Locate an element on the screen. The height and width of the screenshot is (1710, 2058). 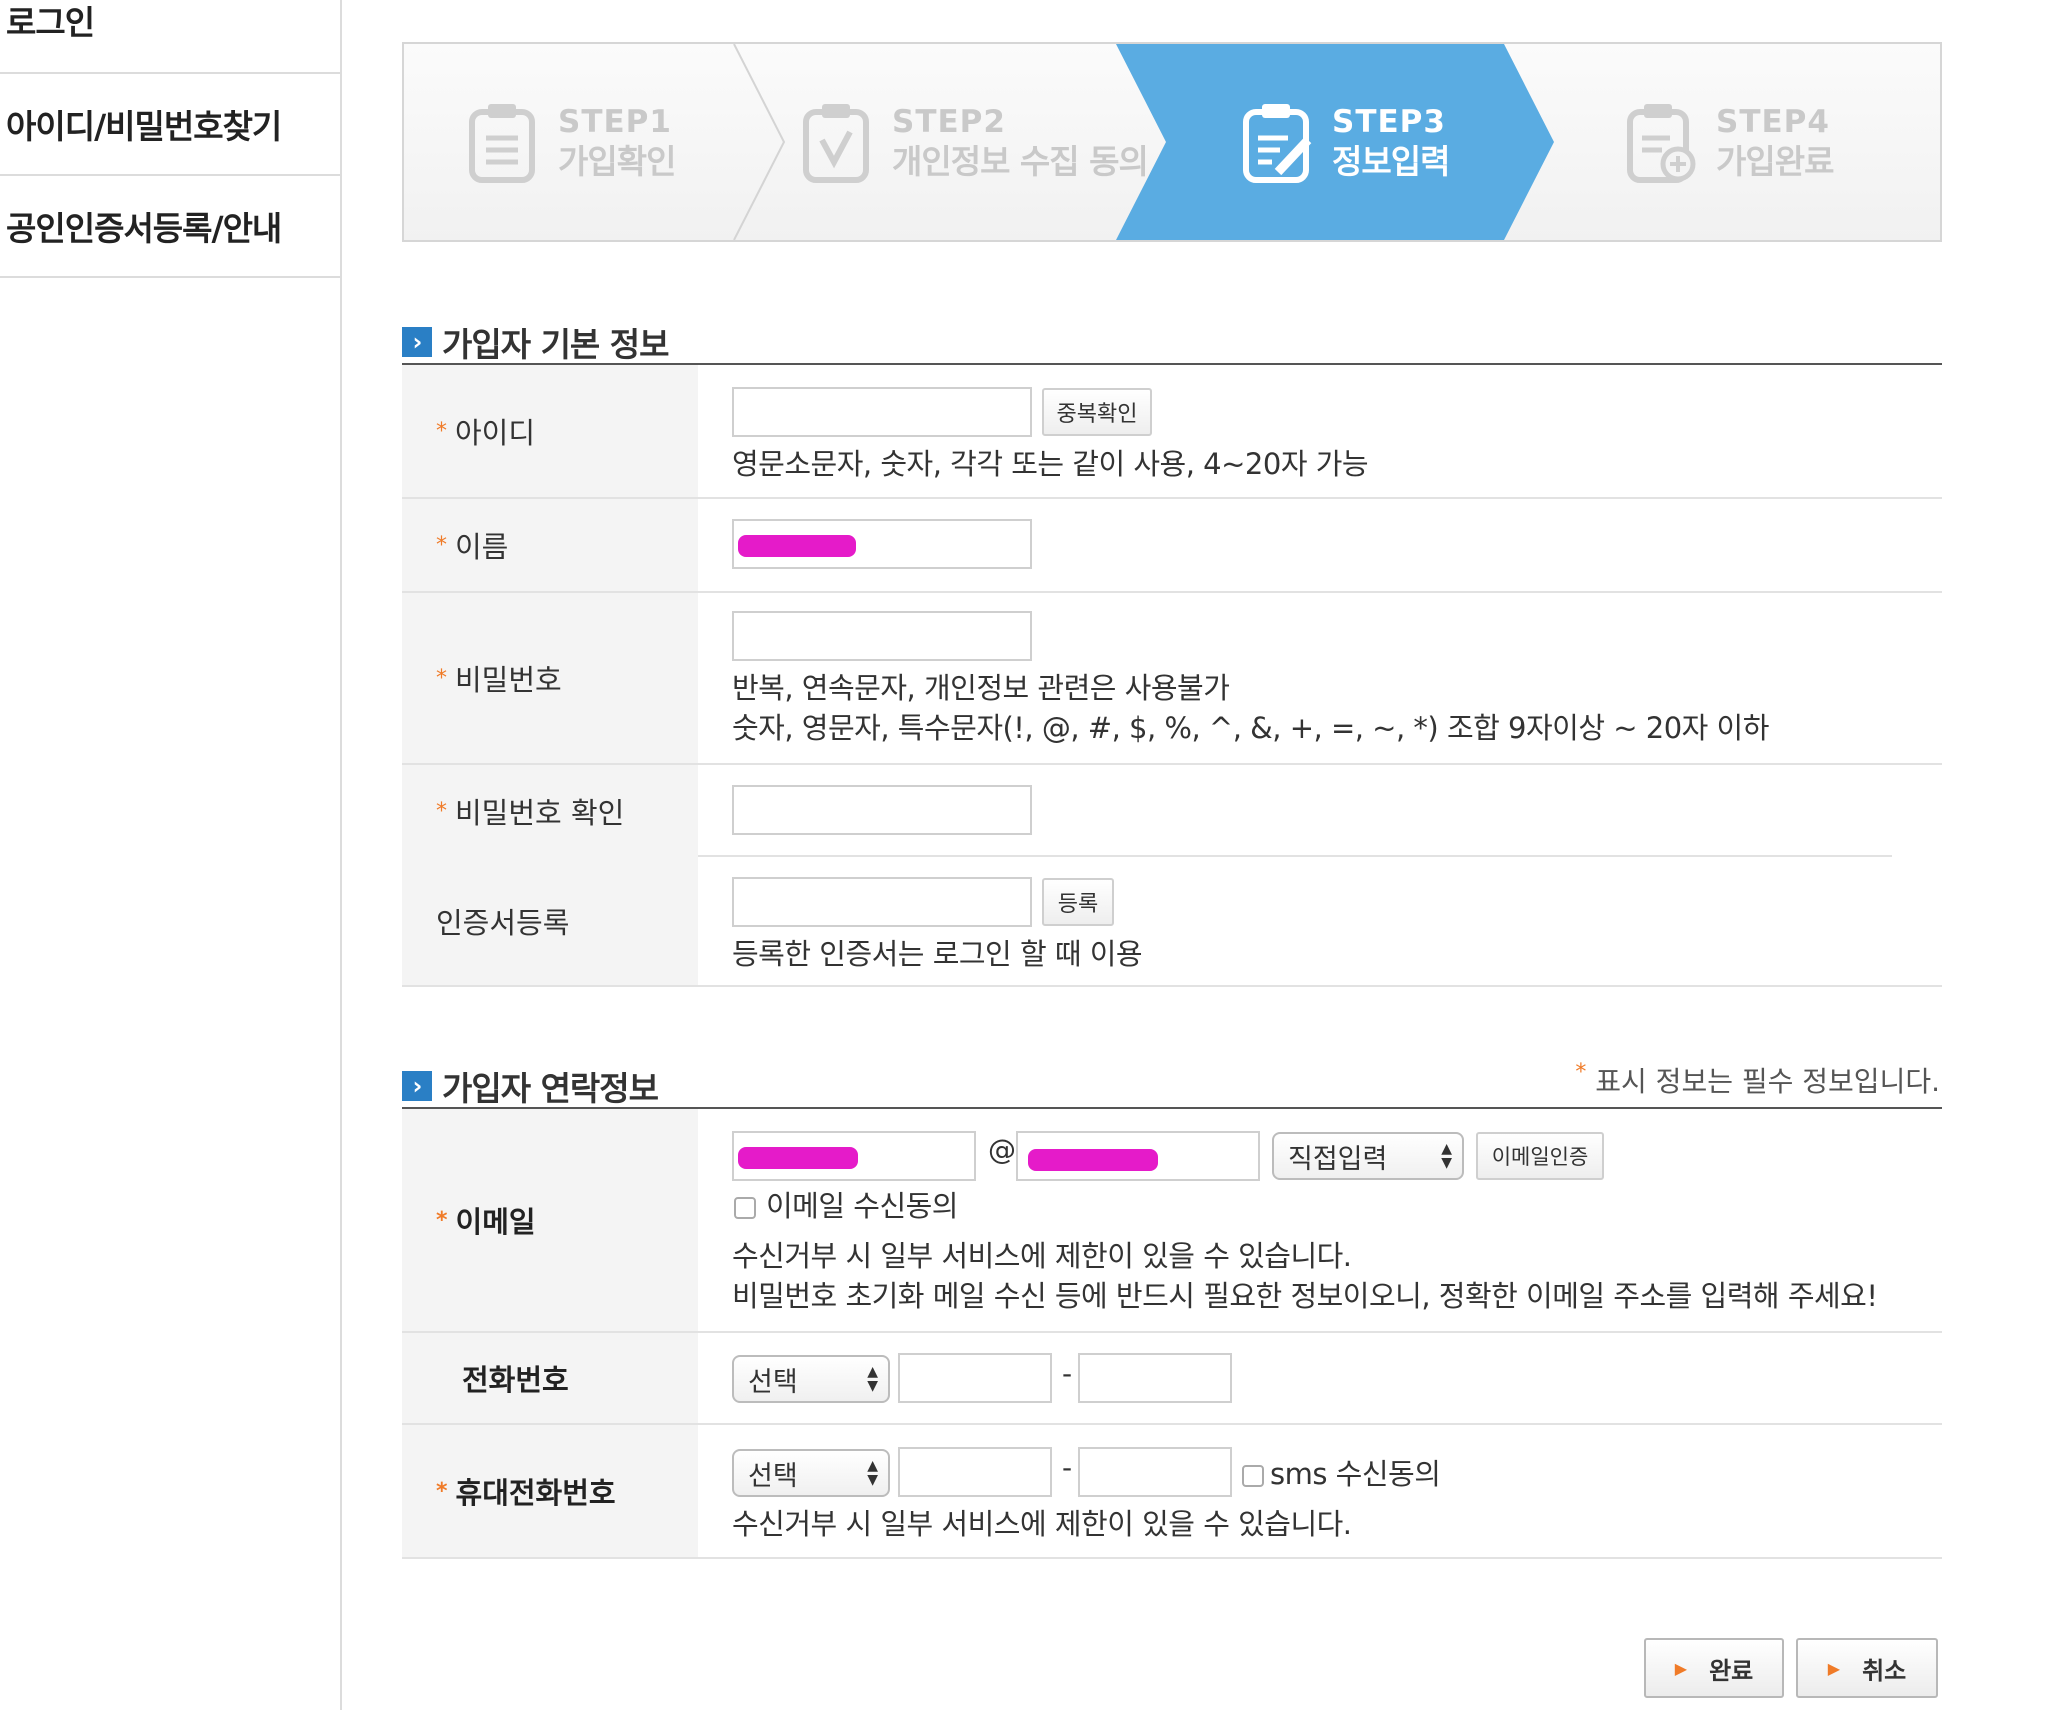
step-label: 가입완료 is located at coordinates (1775, 161).